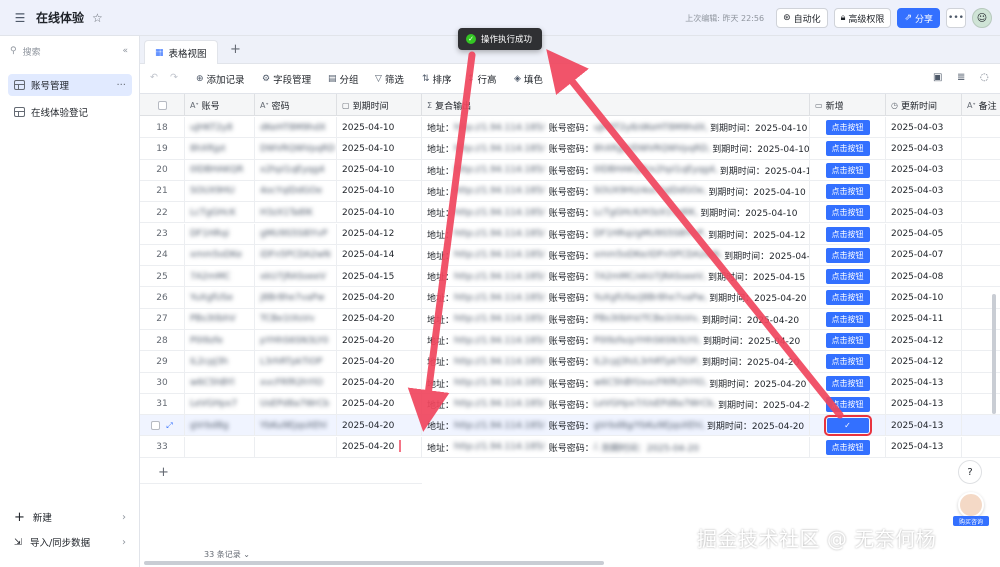 This screenshot has width=1000, height=567. What do you see at coordinates (125, 51) in the screenshot?
I see `collapse-sidebar-icon: «` at bounding box center [125, 51].